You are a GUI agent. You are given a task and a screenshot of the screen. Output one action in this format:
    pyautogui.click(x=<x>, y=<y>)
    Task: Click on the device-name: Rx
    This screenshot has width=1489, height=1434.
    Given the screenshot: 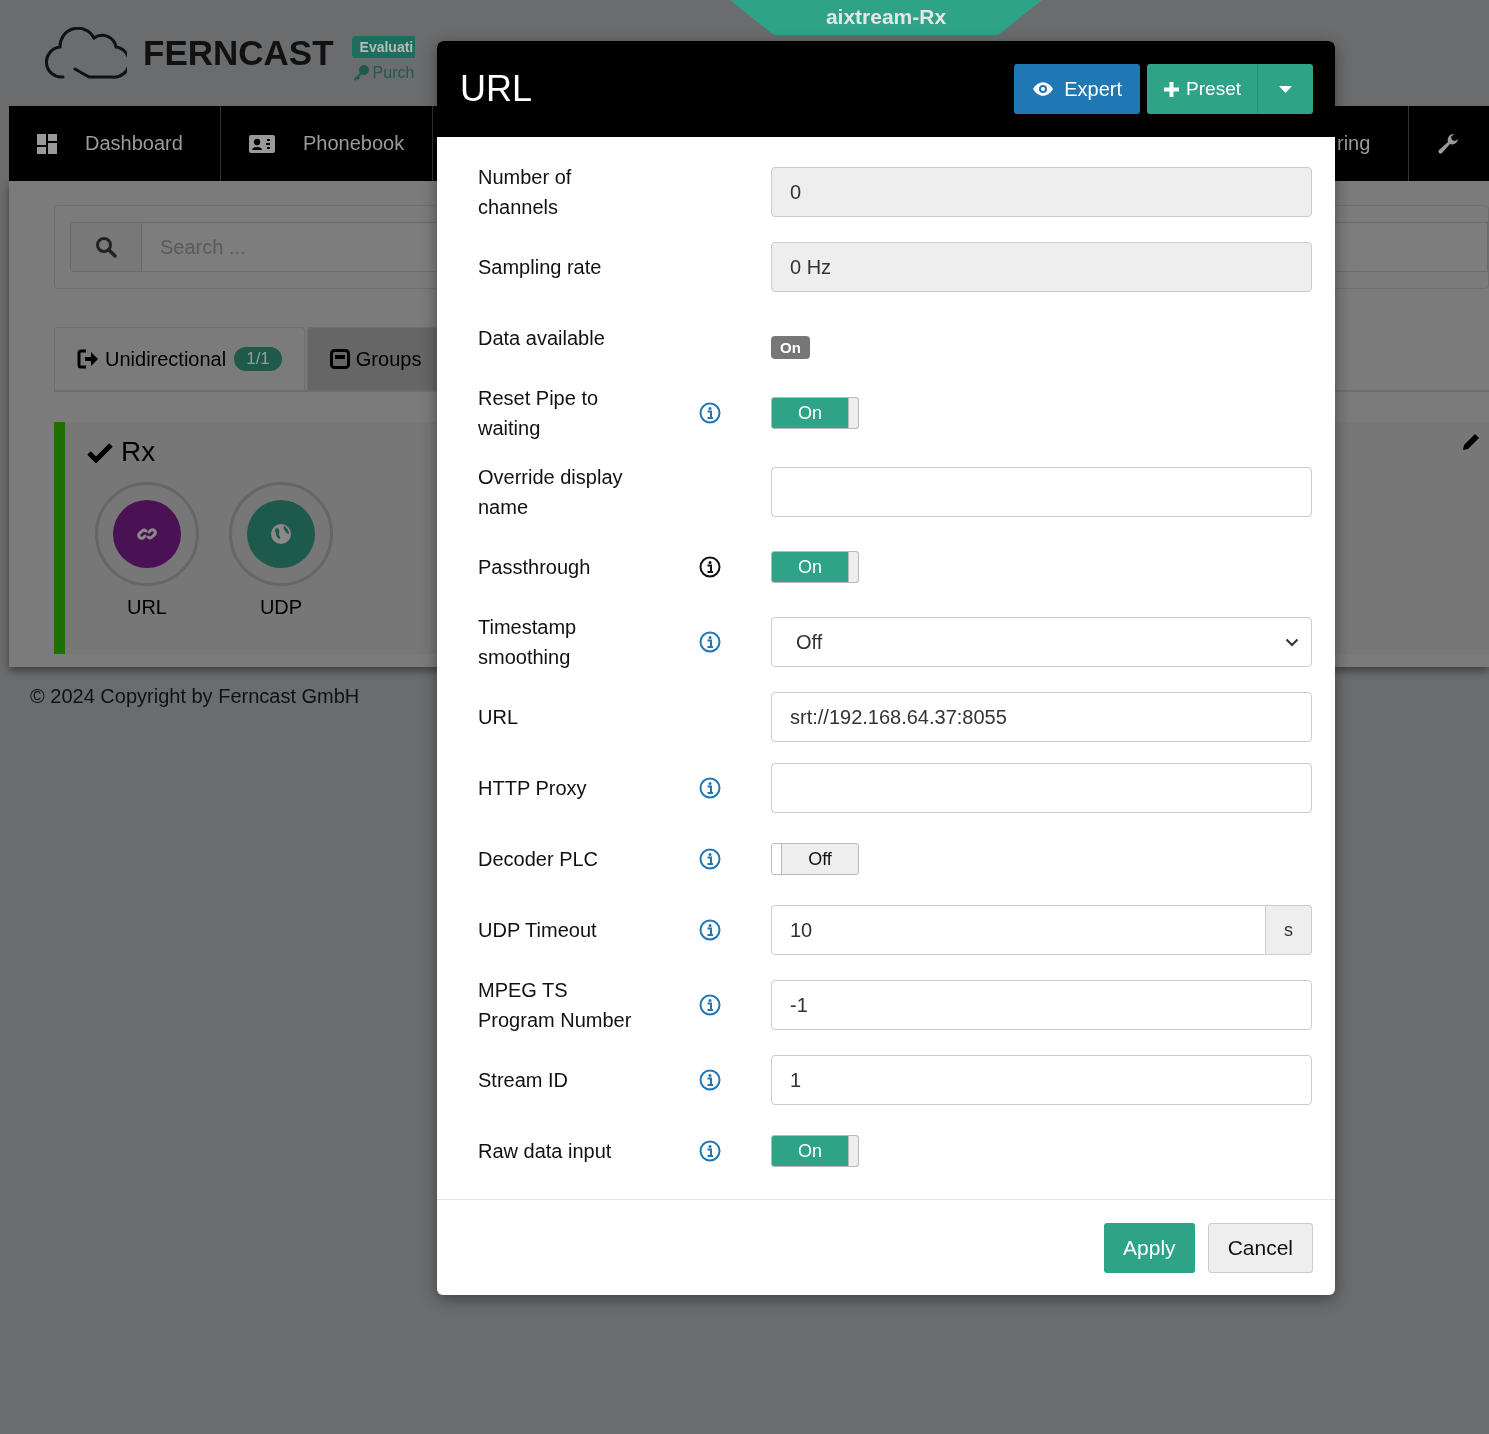 What is the action you would take?
    pyautogui.click(x=138, y=452)
    